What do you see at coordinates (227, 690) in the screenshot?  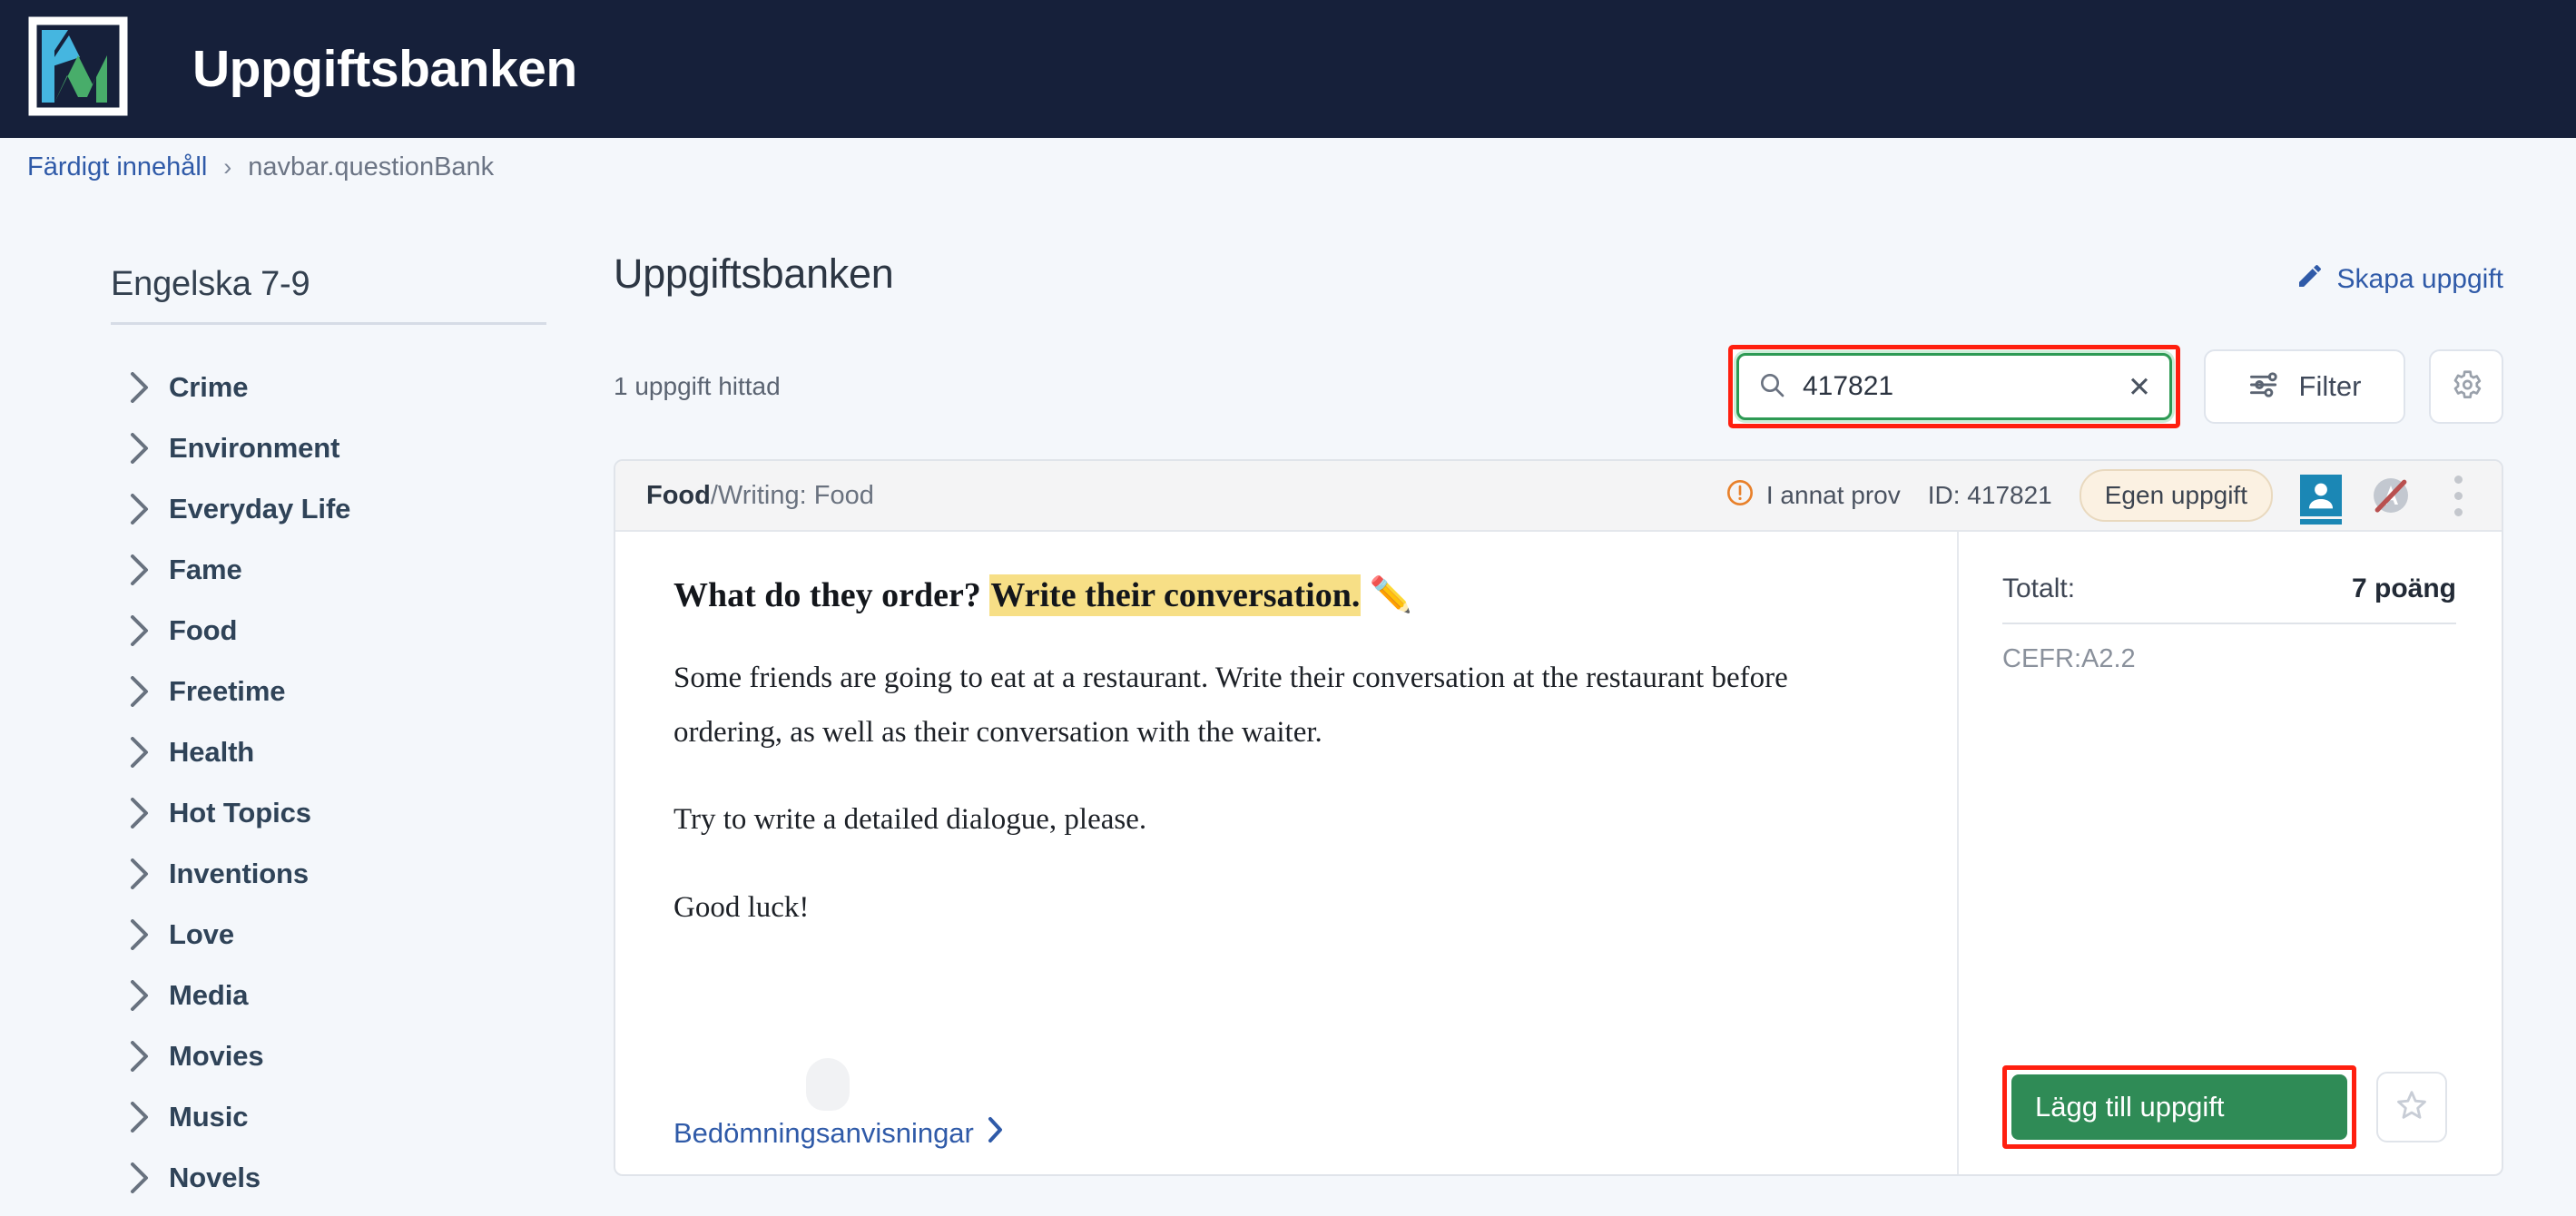 I see `sidebar-item-label: Freetime` at bounding box center [227, 690].